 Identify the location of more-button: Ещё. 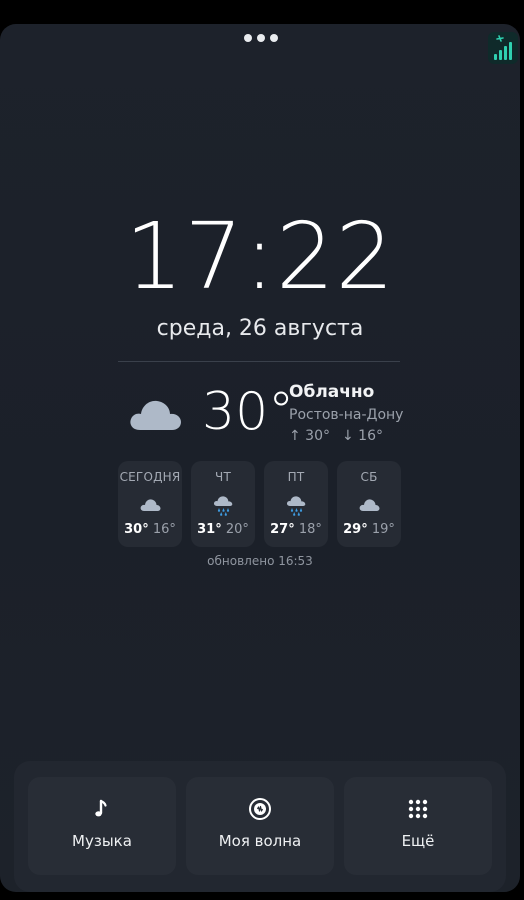
(418, 826).